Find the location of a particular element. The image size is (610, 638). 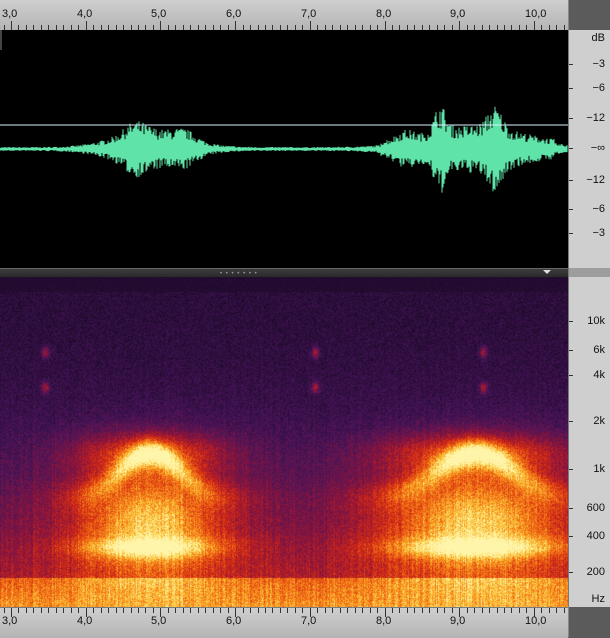

hz-ruler: Hz 10k 6k 4k 2k 1k 600 400 200 is located at coordinates (589, 442).